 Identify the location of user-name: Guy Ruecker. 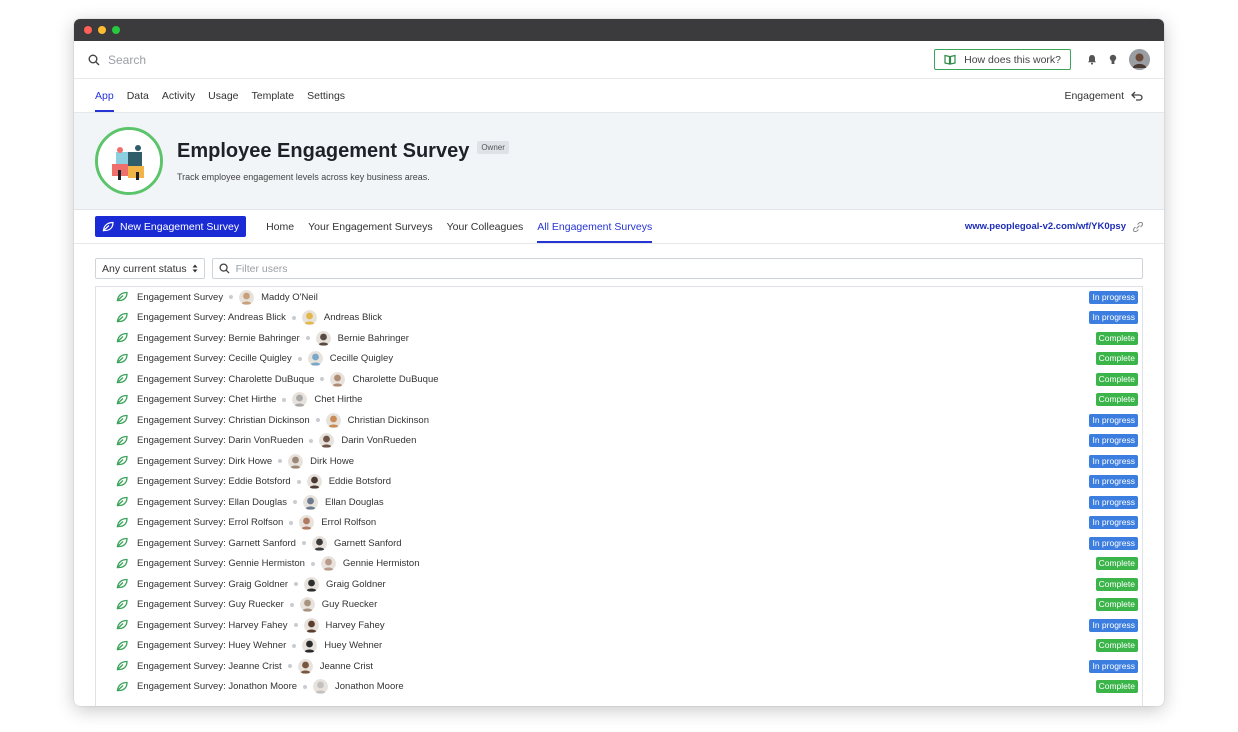
(349, 605).